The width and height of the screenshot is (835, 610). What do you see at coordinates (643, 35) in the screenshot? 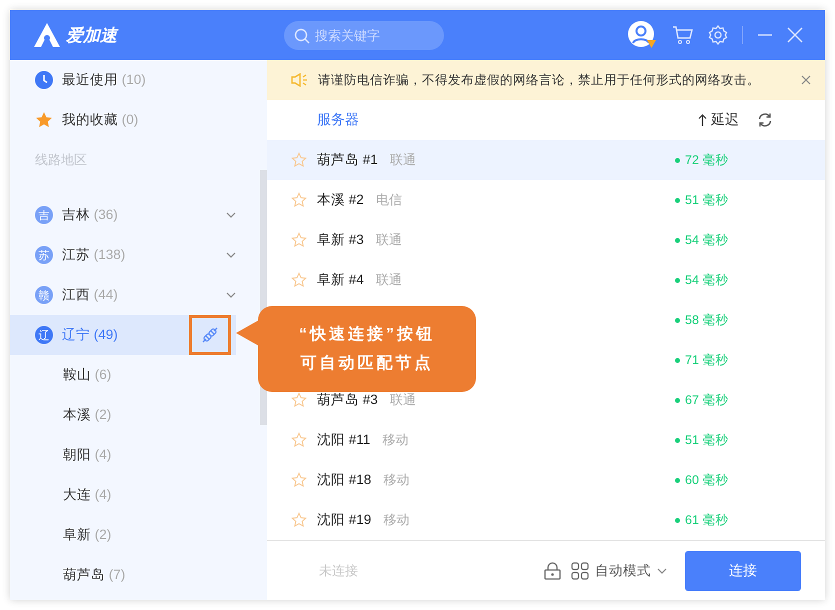
I see `avatar-icon` at bounding box center [643, 35].